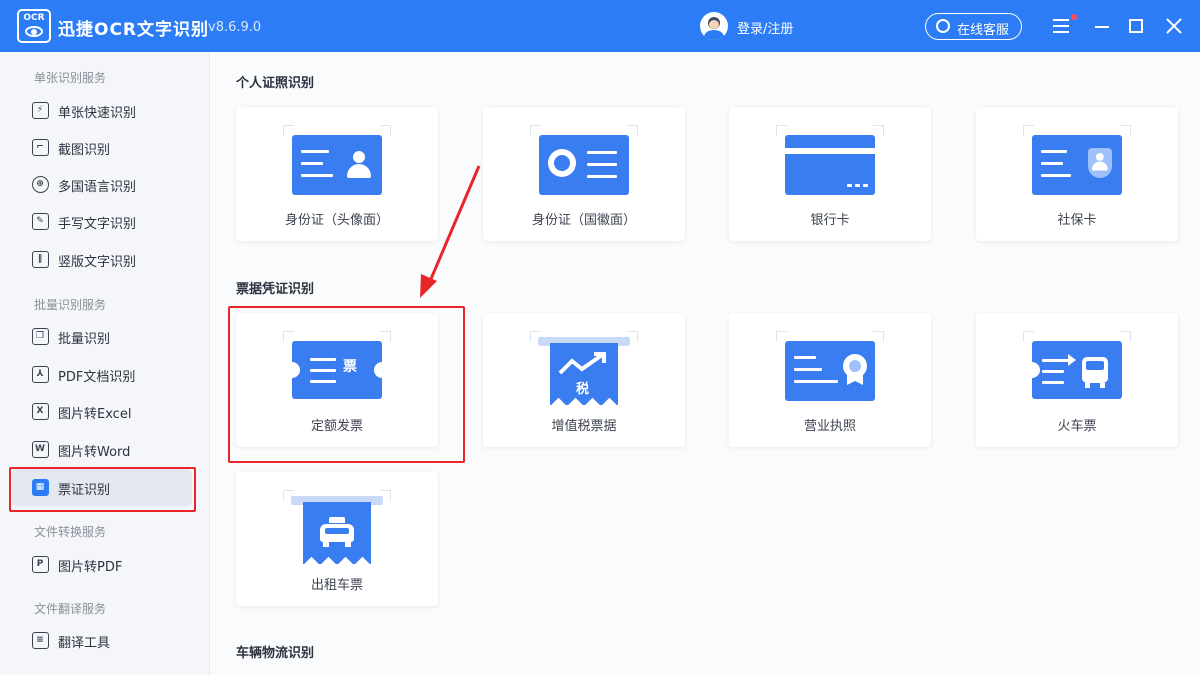 The image size is (1200, 675). Describe the element at coordinates (450, 231) in the screenshot. I see `pointer-arrow` at that location.